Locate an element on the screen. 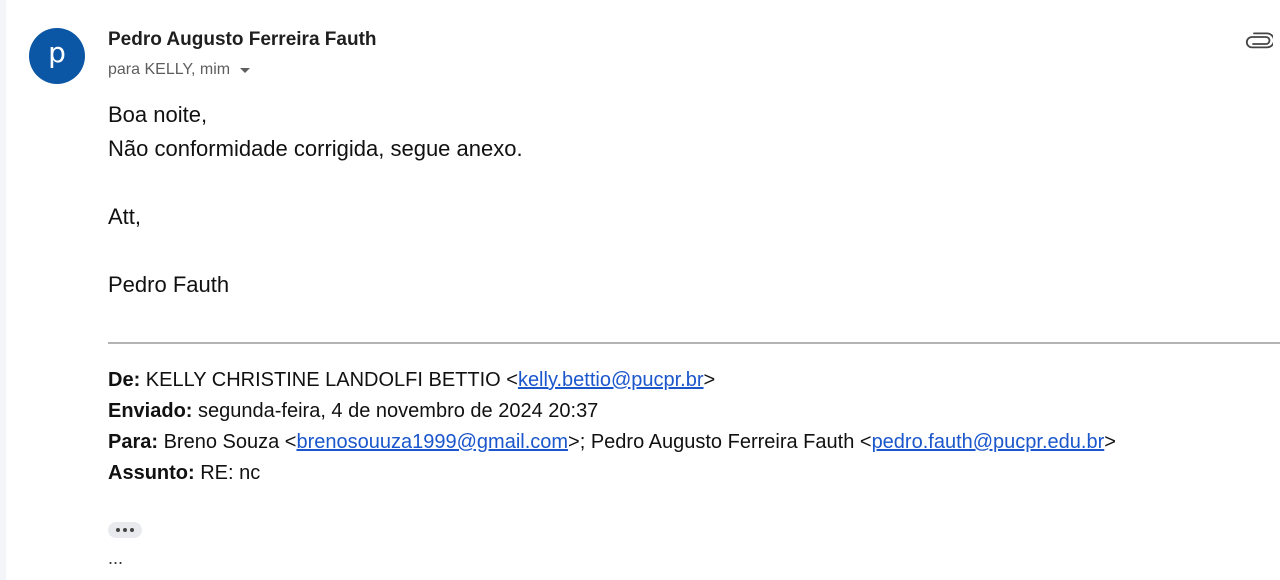 This screenshot has width=1280, height=580. subject-value: RE: nc is located at coordinates (230, 473).